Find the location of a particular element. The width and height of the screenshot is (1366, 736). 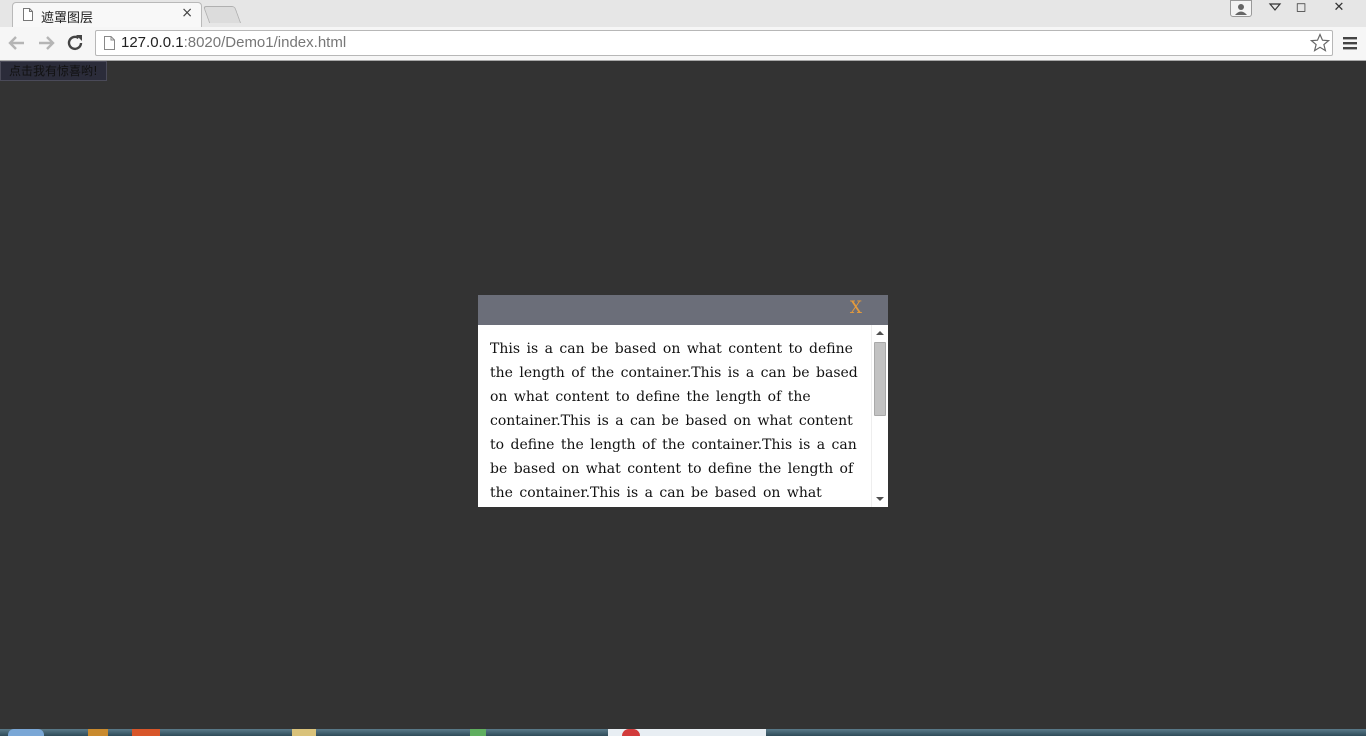

modal-close-button: X is located at coordinates (856, 308).